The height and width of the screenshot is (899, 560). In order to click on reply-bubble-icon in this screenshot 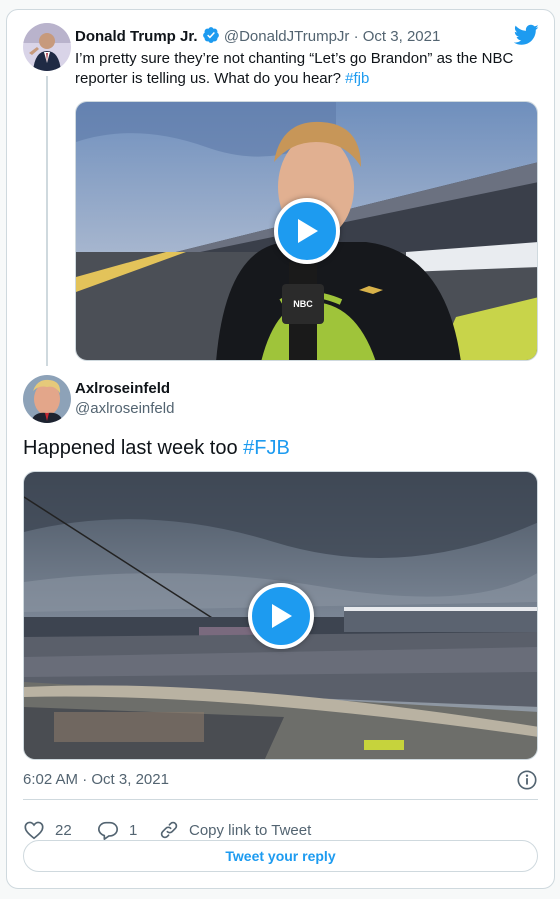, I will do `click(108, 830)`.